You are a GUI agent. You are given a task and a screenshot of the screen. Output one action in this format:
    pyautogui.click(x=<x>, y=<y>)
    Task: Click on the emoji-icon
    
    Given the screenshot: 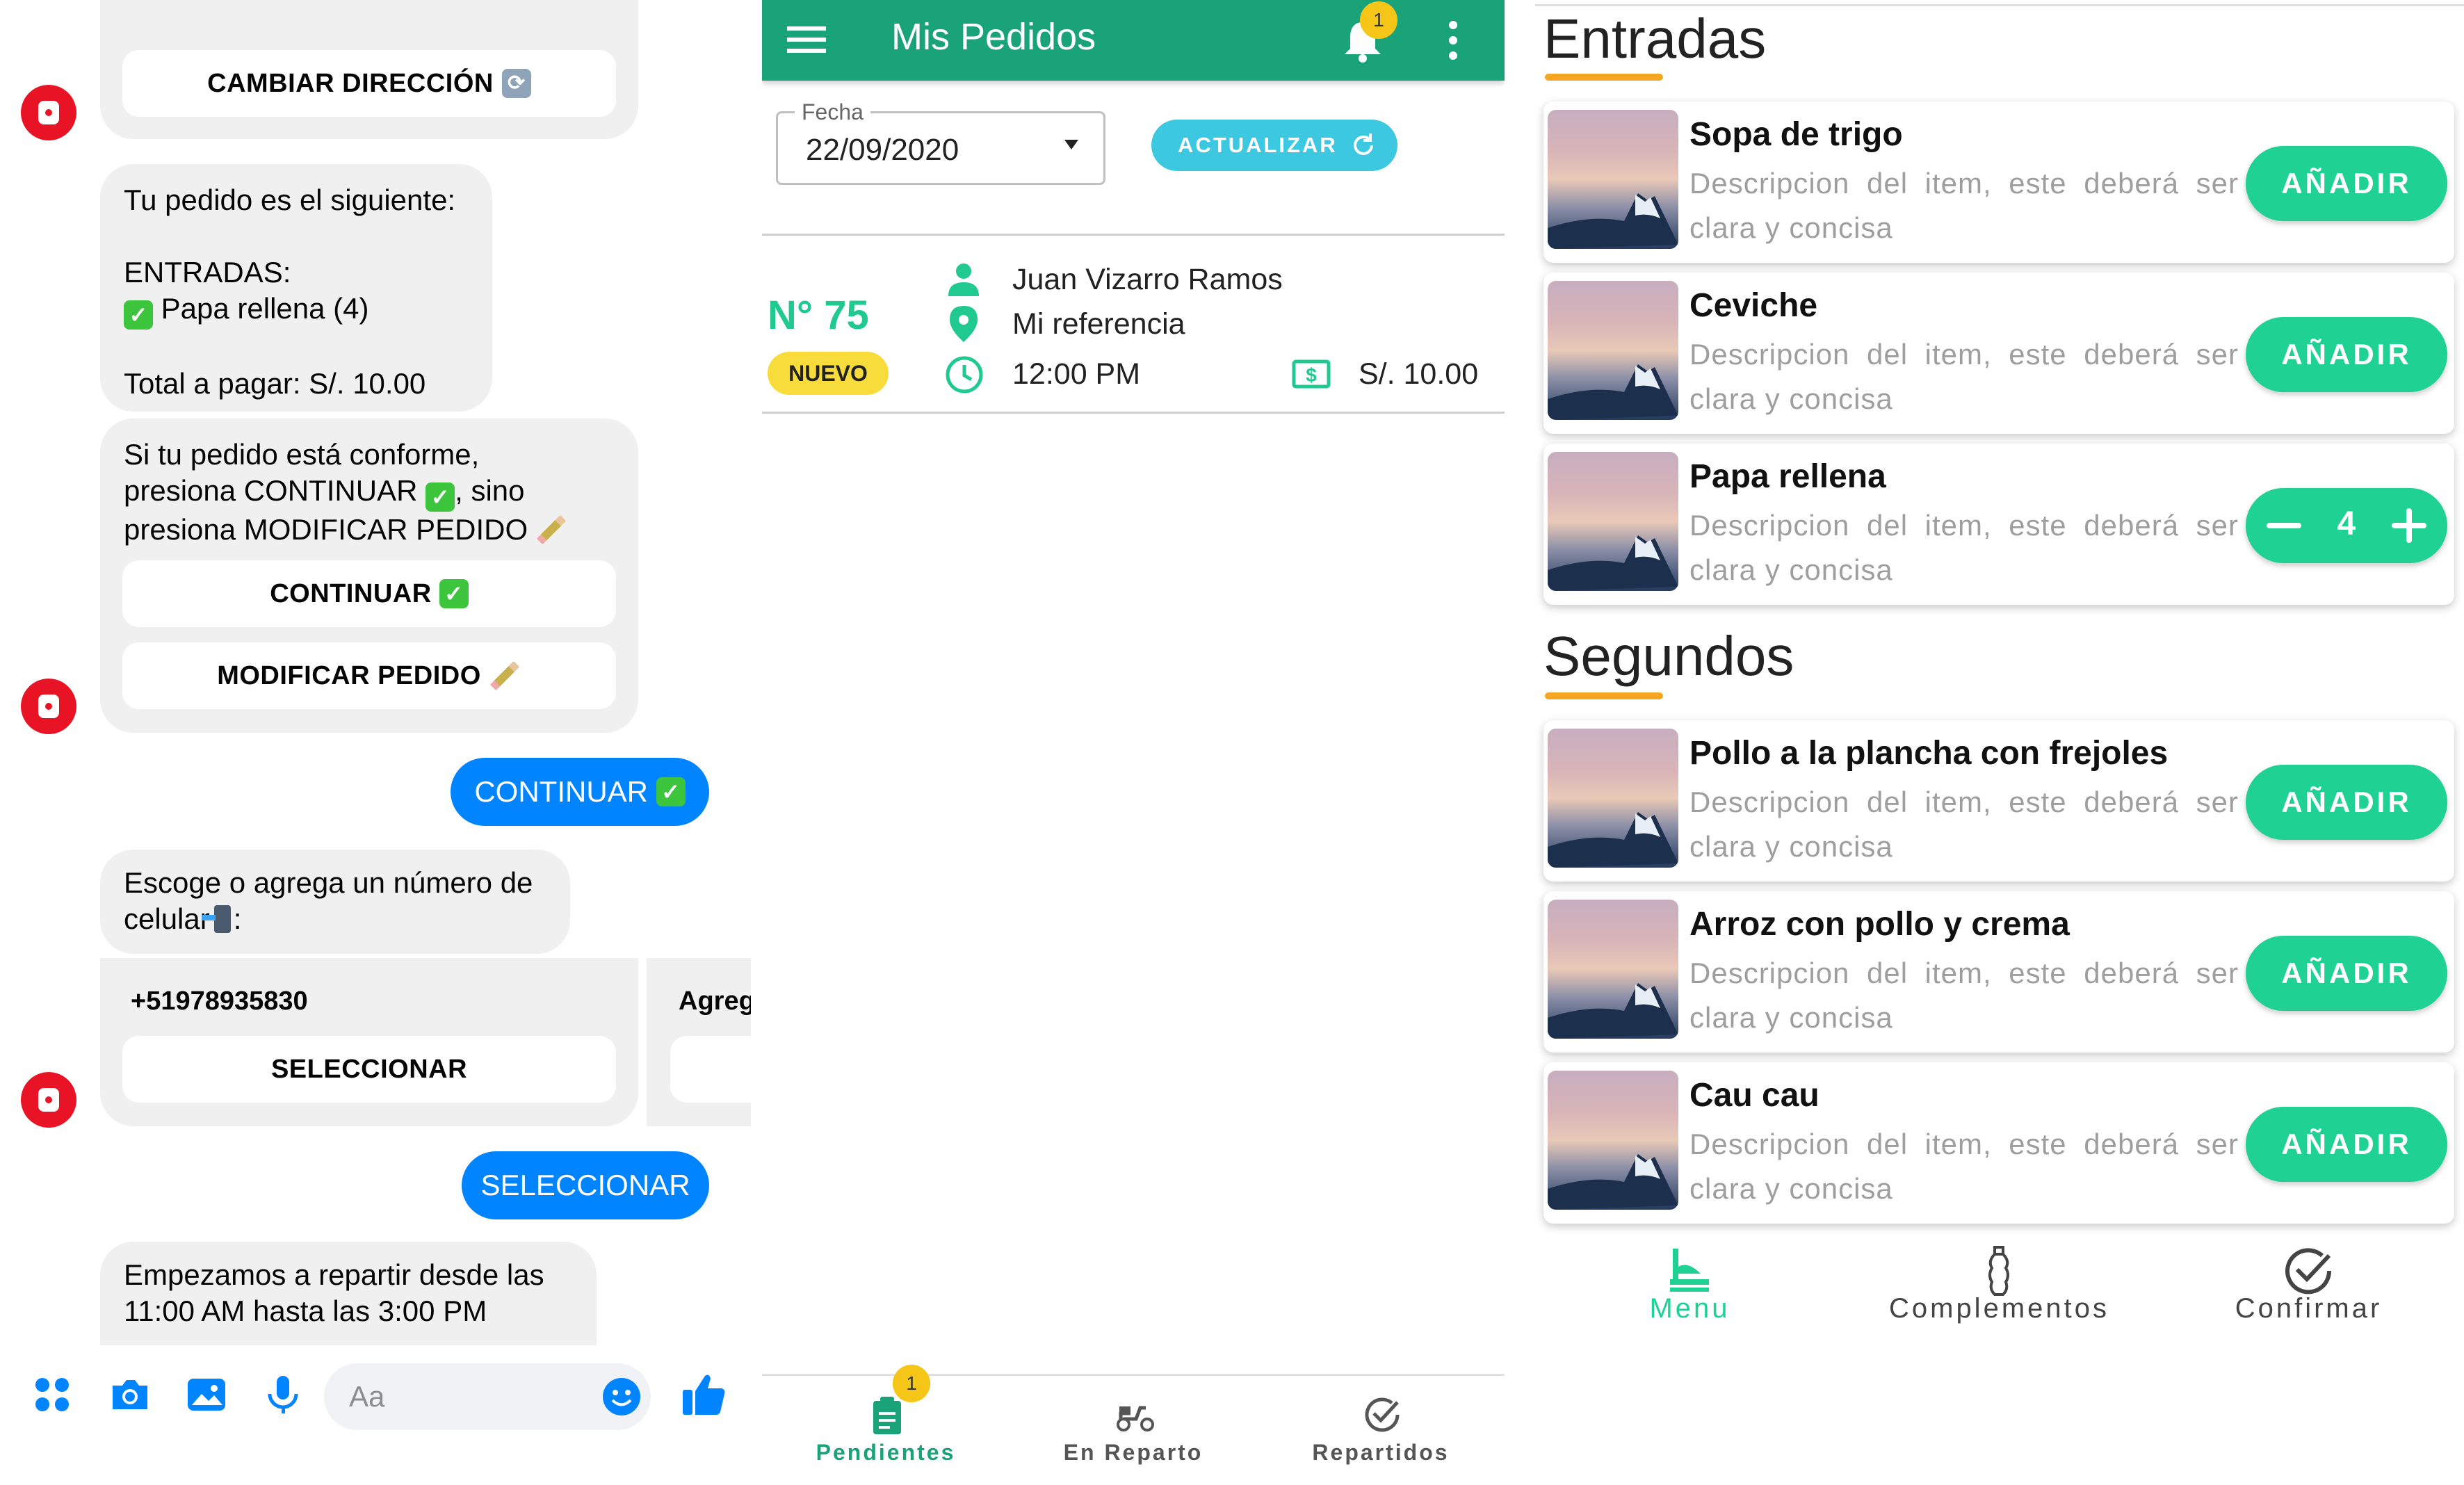 What is the action you would take?
    pyautogui.click(x=621, y=1397)
    